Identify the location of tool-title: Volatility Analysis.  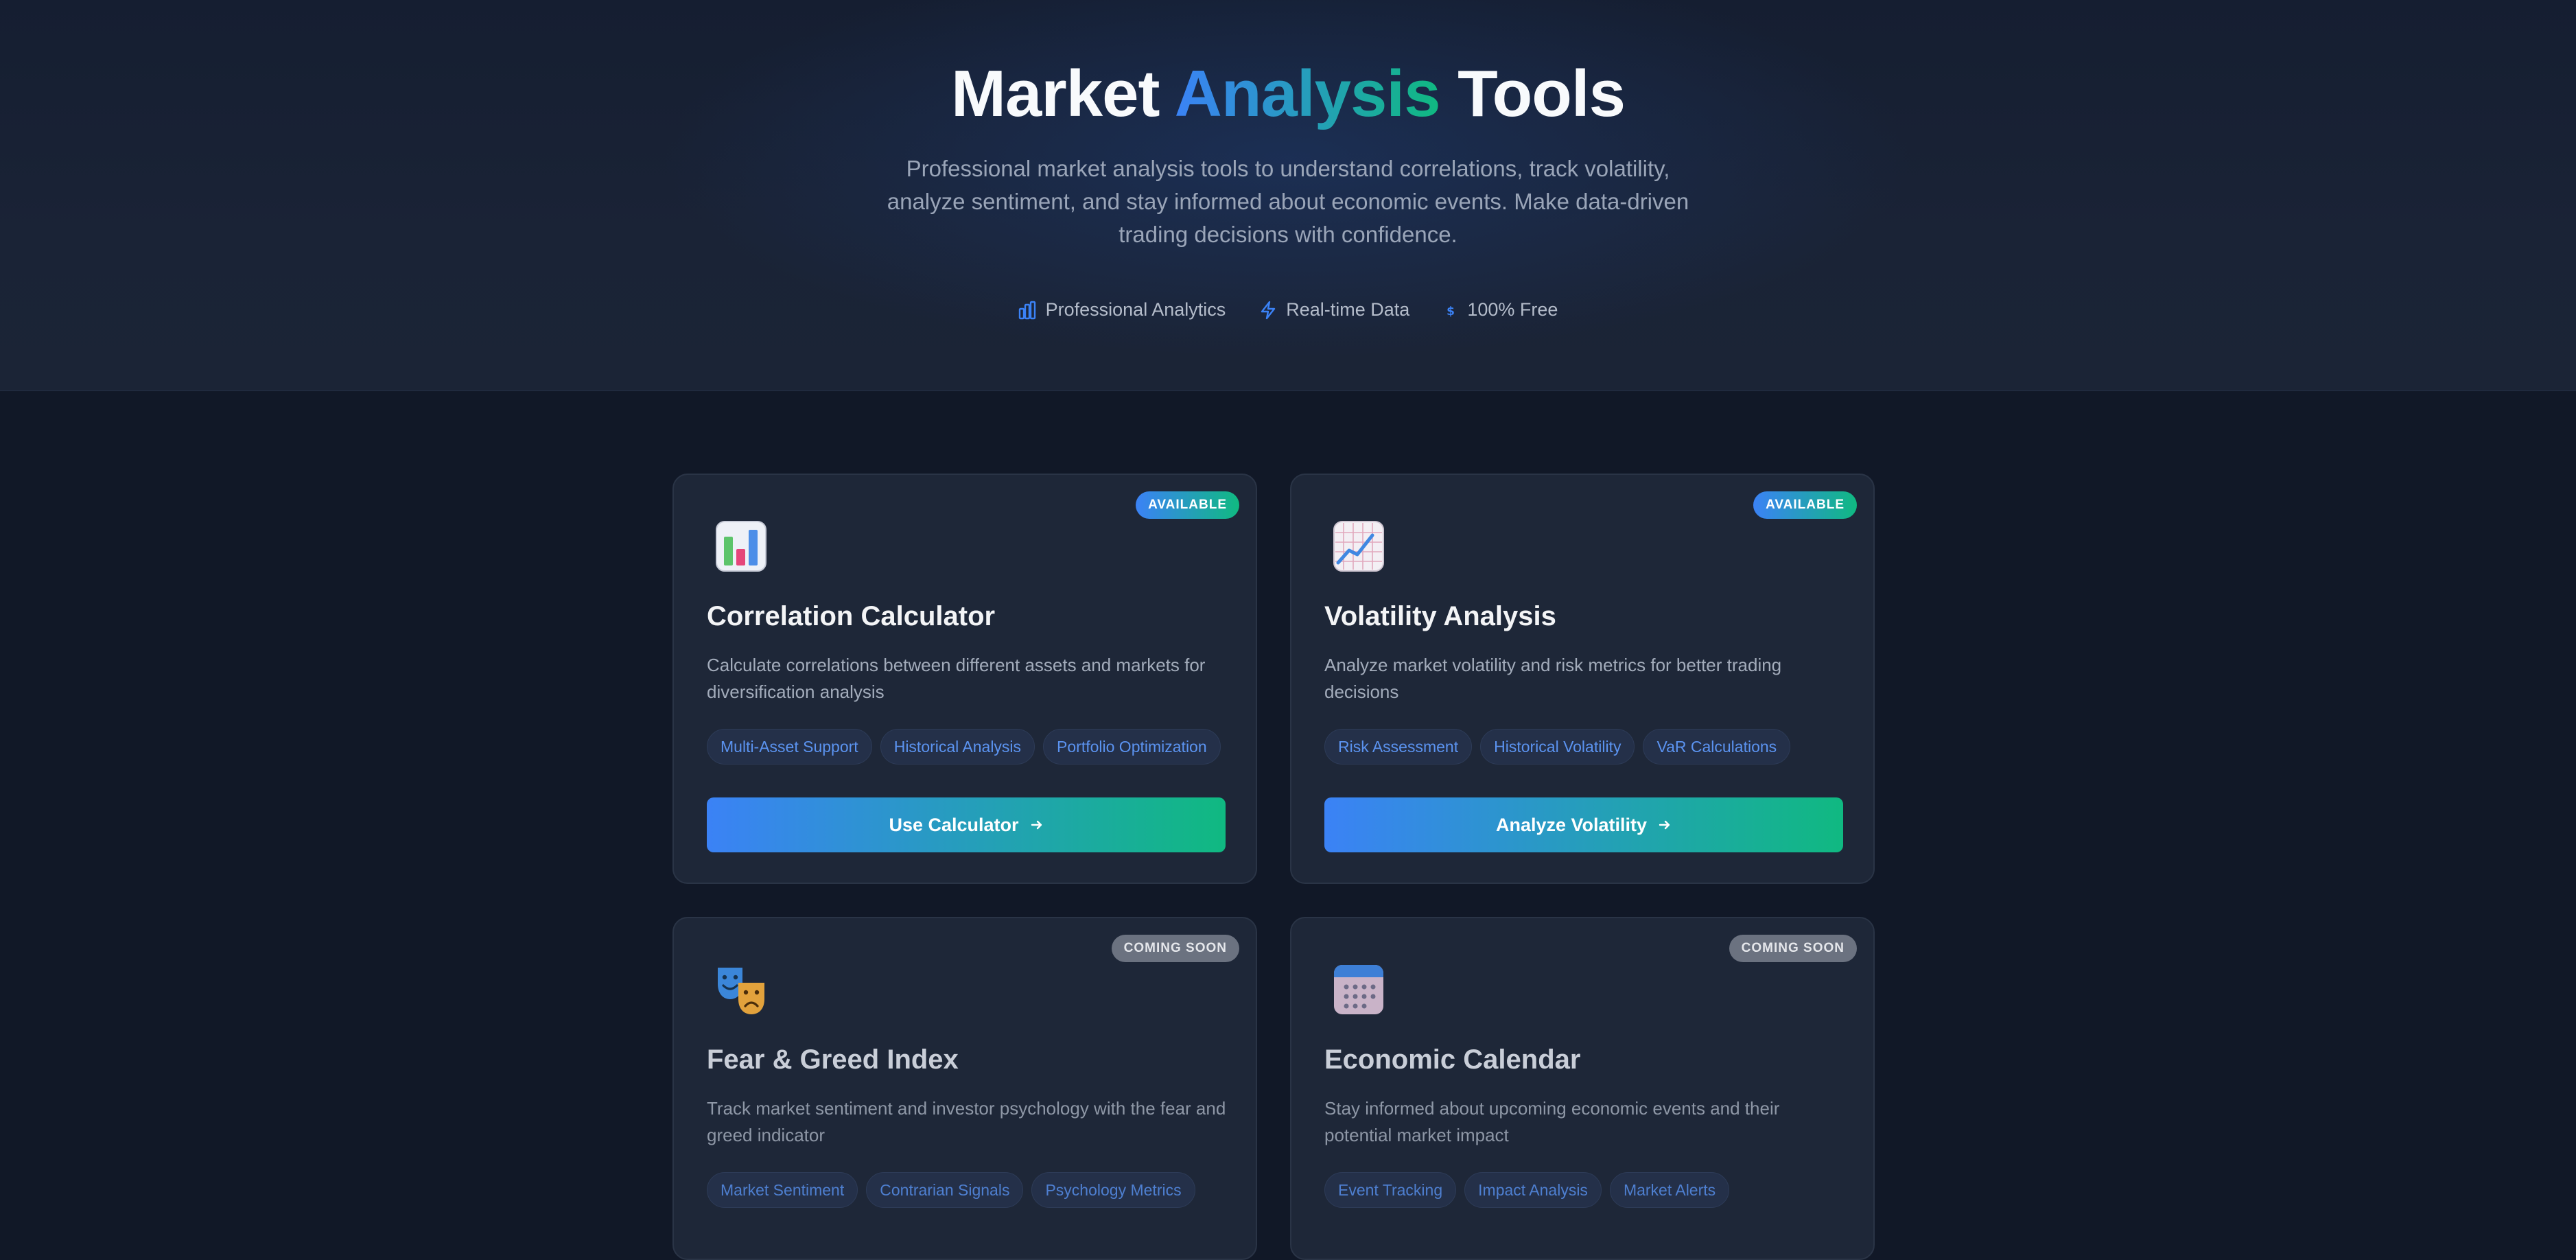
(1440, 616).